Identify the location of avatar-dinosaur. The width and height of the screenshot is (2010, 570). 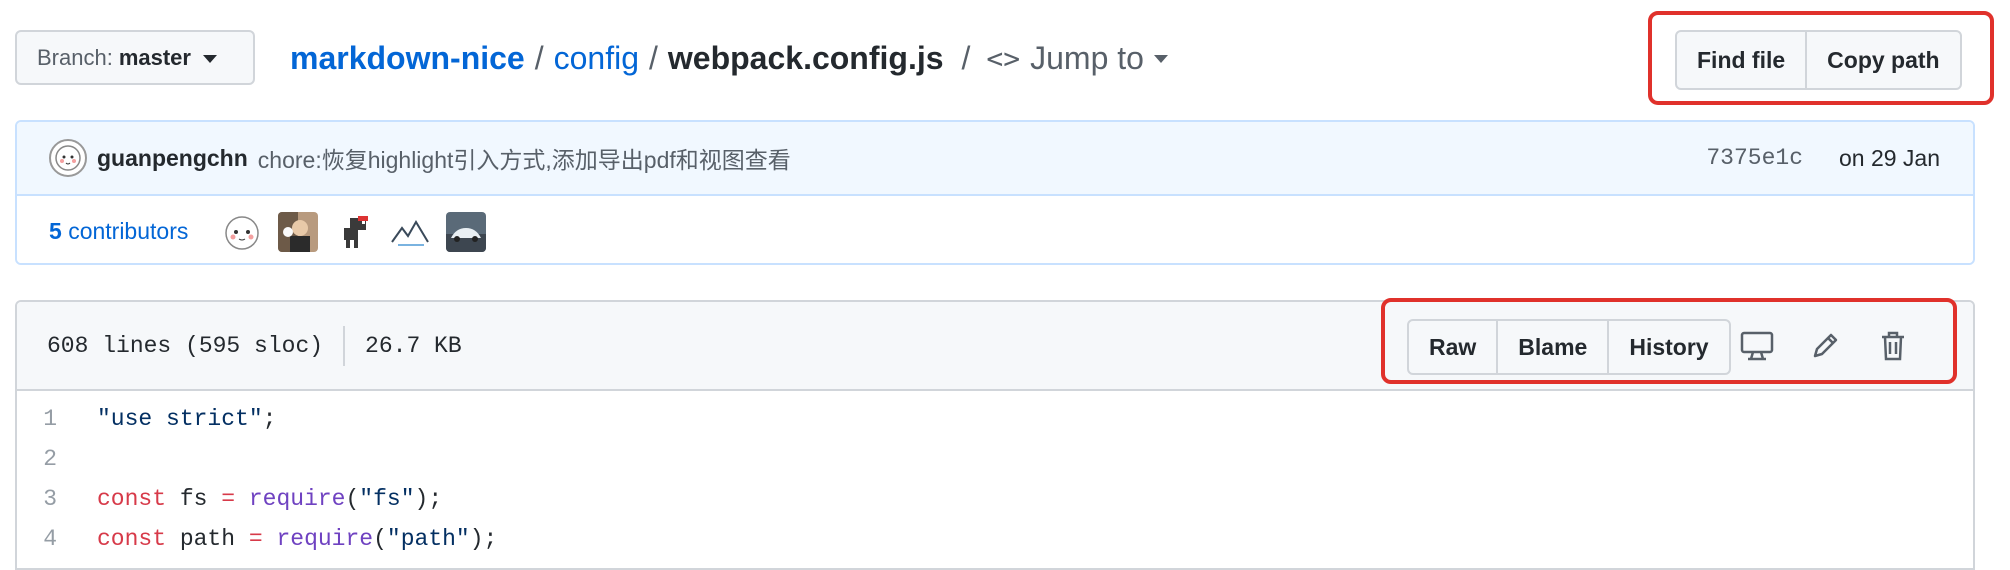
(354, 231).